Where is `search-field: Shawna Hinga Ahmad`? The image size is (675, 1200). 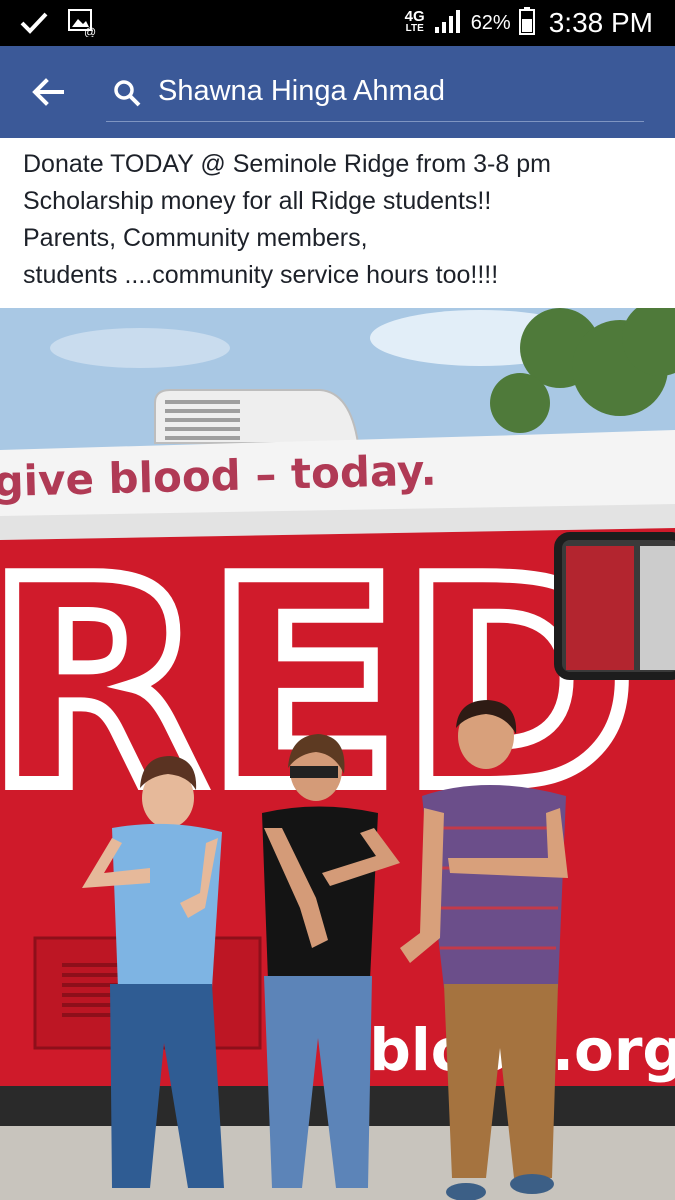 search-field: Shawna Hinga Ahmad is located at coordinates (375, 94).